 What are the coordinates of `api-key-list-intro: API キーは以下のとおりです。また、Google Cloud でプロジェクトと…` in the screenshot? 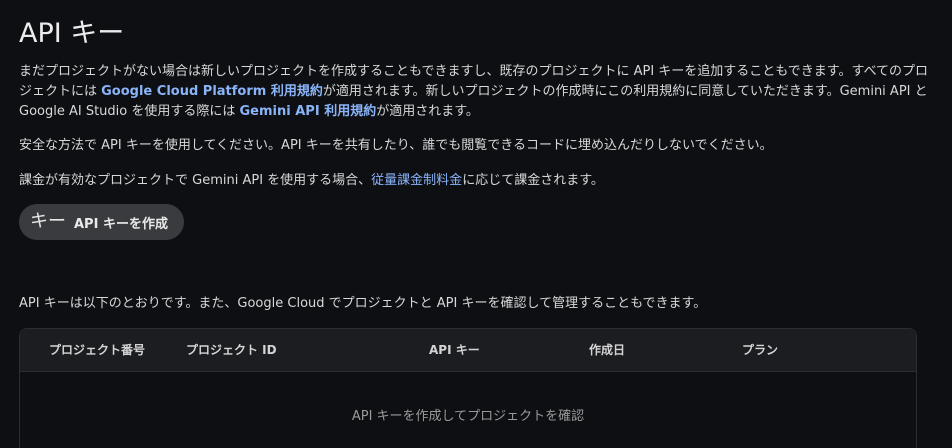 It's located at (363, 303).